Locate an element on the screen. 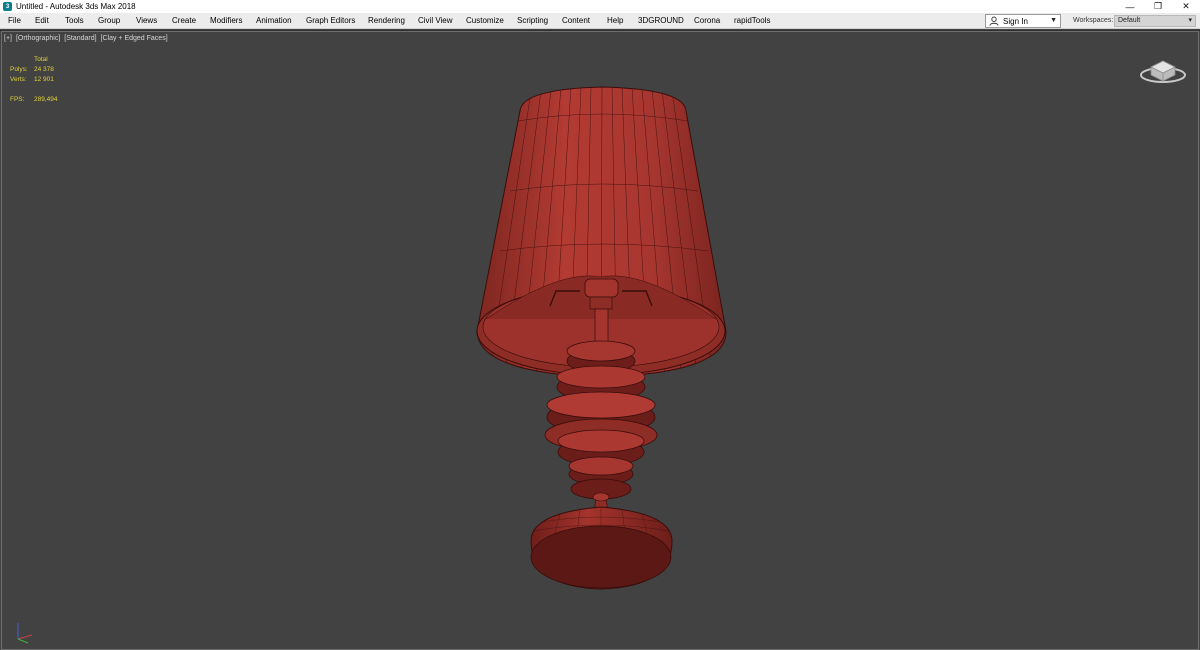  sign-in-label: Sign In is located at coordinates (1015, 21).